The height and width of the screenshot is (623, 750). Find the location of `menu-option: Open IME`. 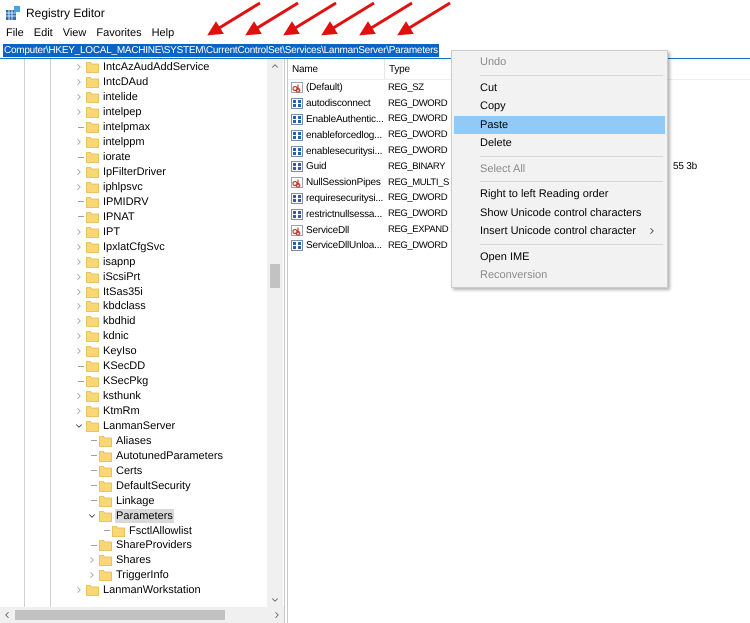

menu-option: Open IME is located at coordinates (559, 257).